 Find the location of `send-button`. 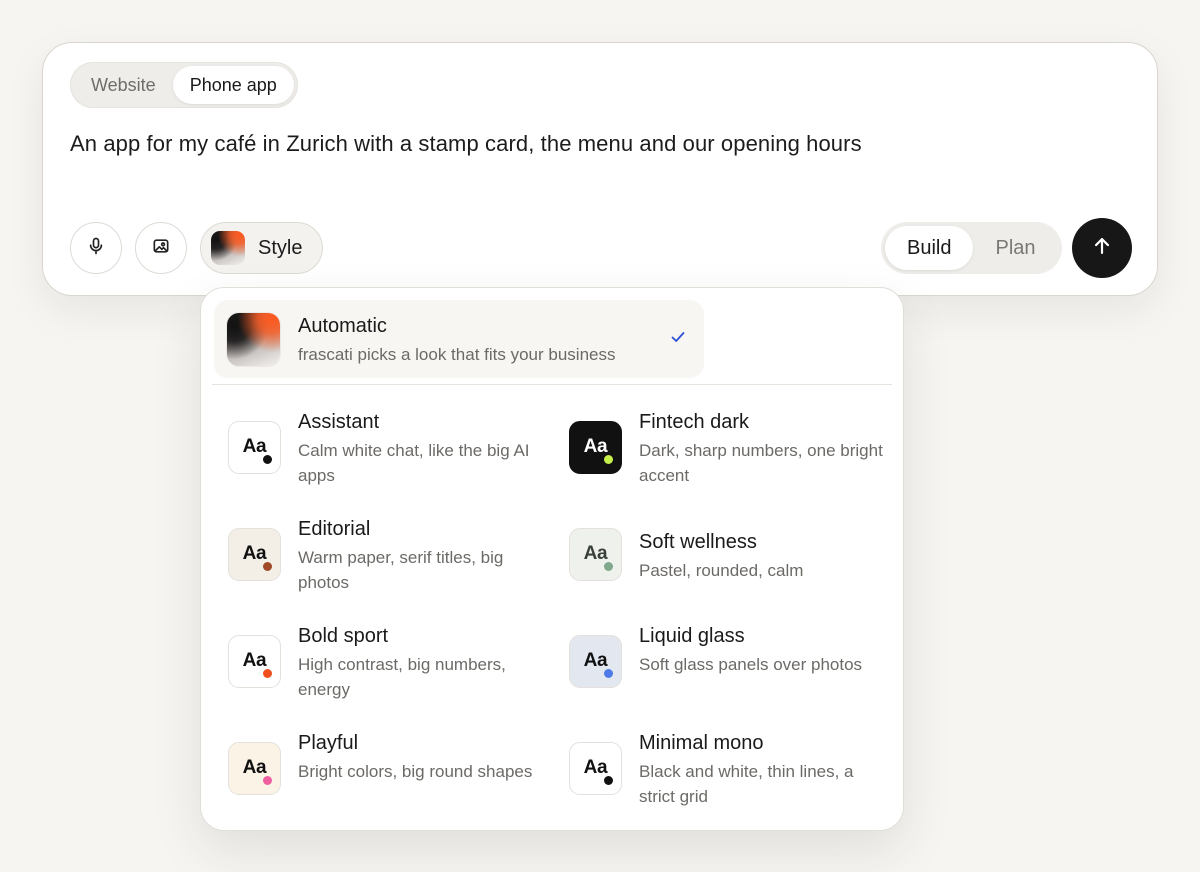

send-button is located at coordinates (1102, 248).